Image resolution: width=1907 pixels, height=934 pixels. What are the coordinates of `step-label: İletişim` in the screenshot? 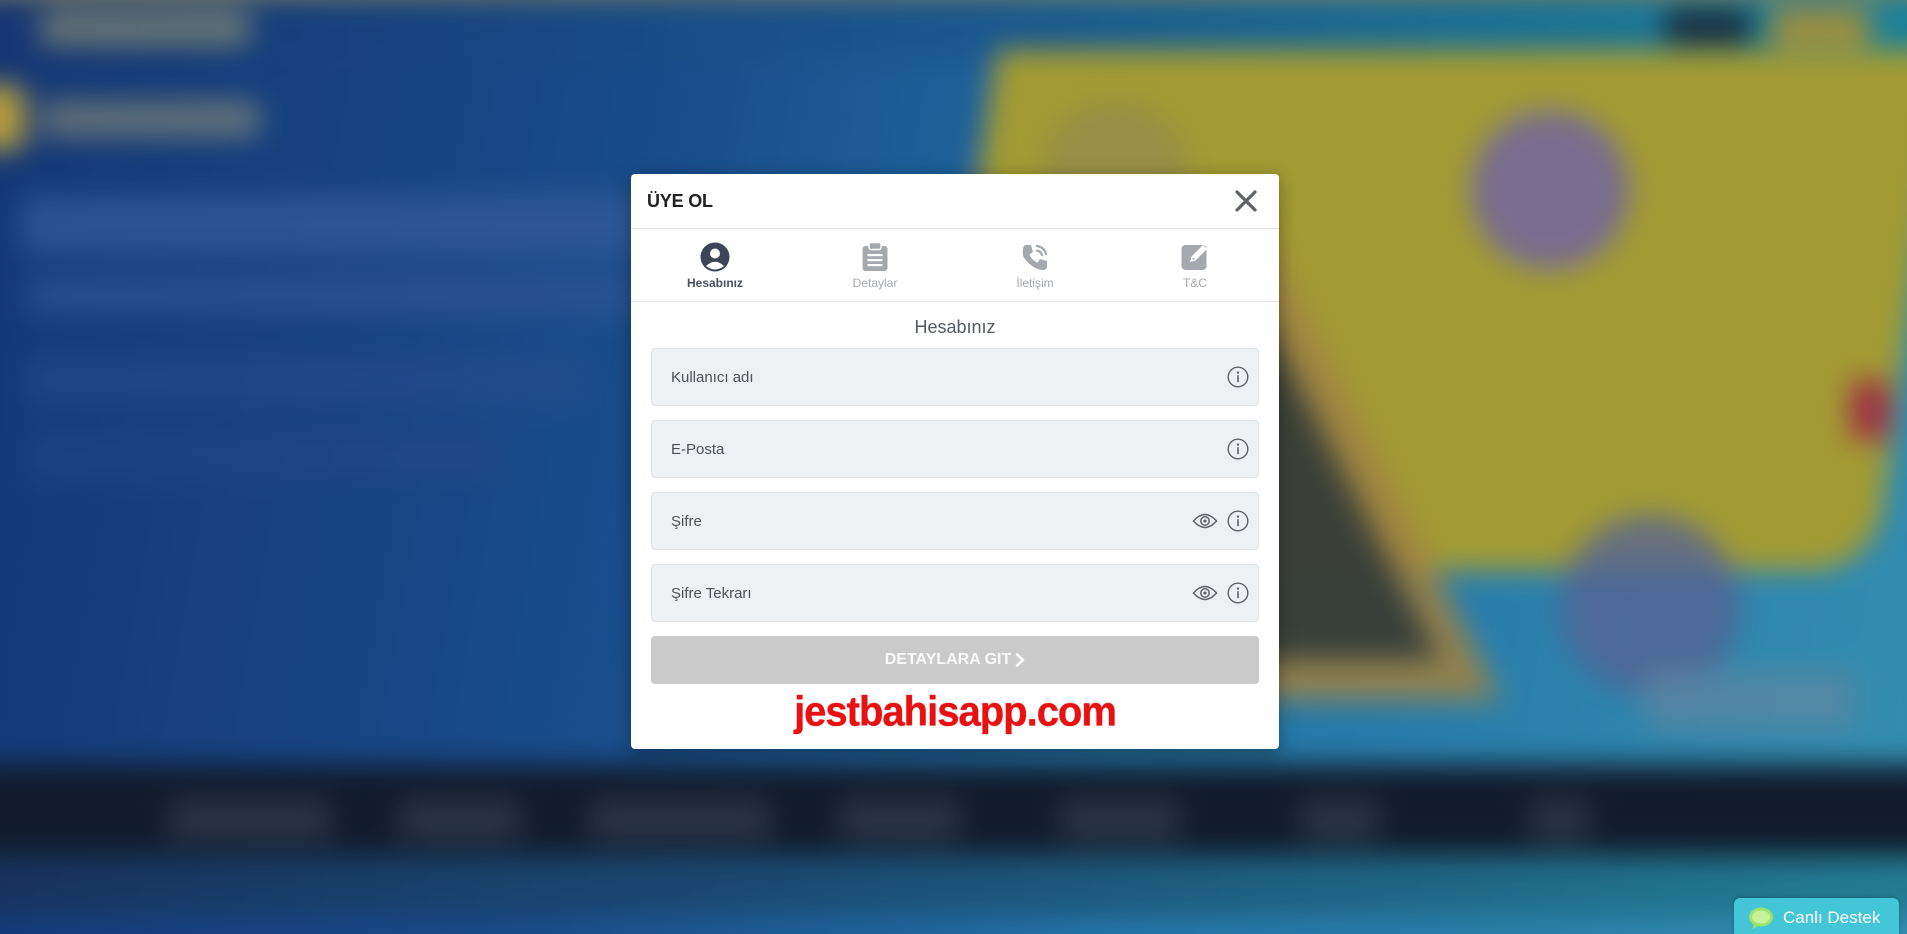 It's located at (1035, 283).